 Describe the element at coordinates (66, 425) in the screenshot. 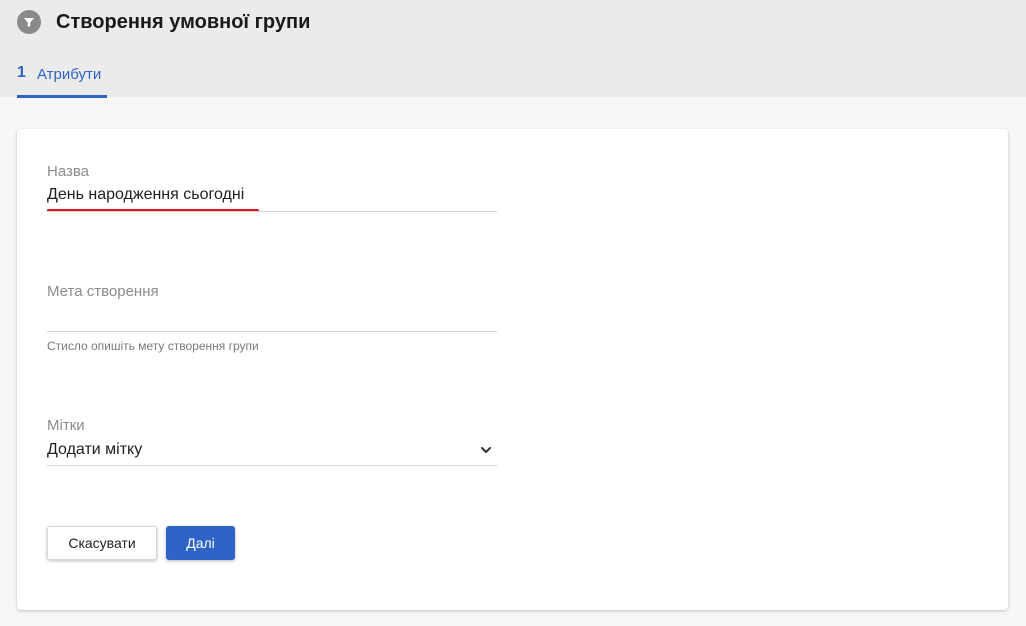

I see `tags-field-label: Мітки` at that location.